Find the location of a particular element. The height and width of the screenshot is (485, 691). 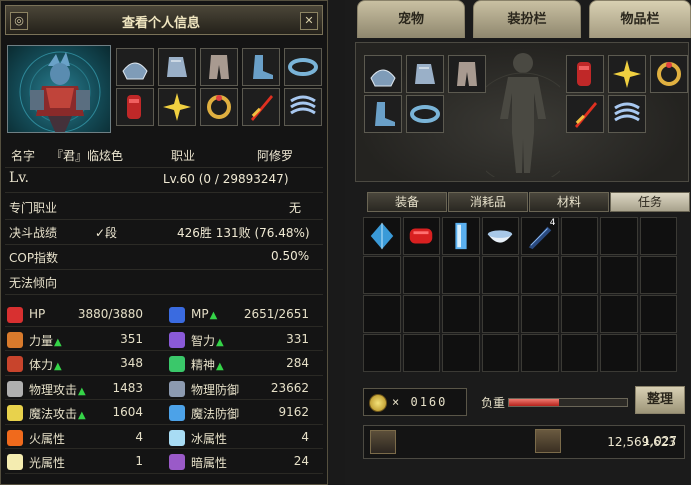

vitality-icon is located at coordinates (15, 364).